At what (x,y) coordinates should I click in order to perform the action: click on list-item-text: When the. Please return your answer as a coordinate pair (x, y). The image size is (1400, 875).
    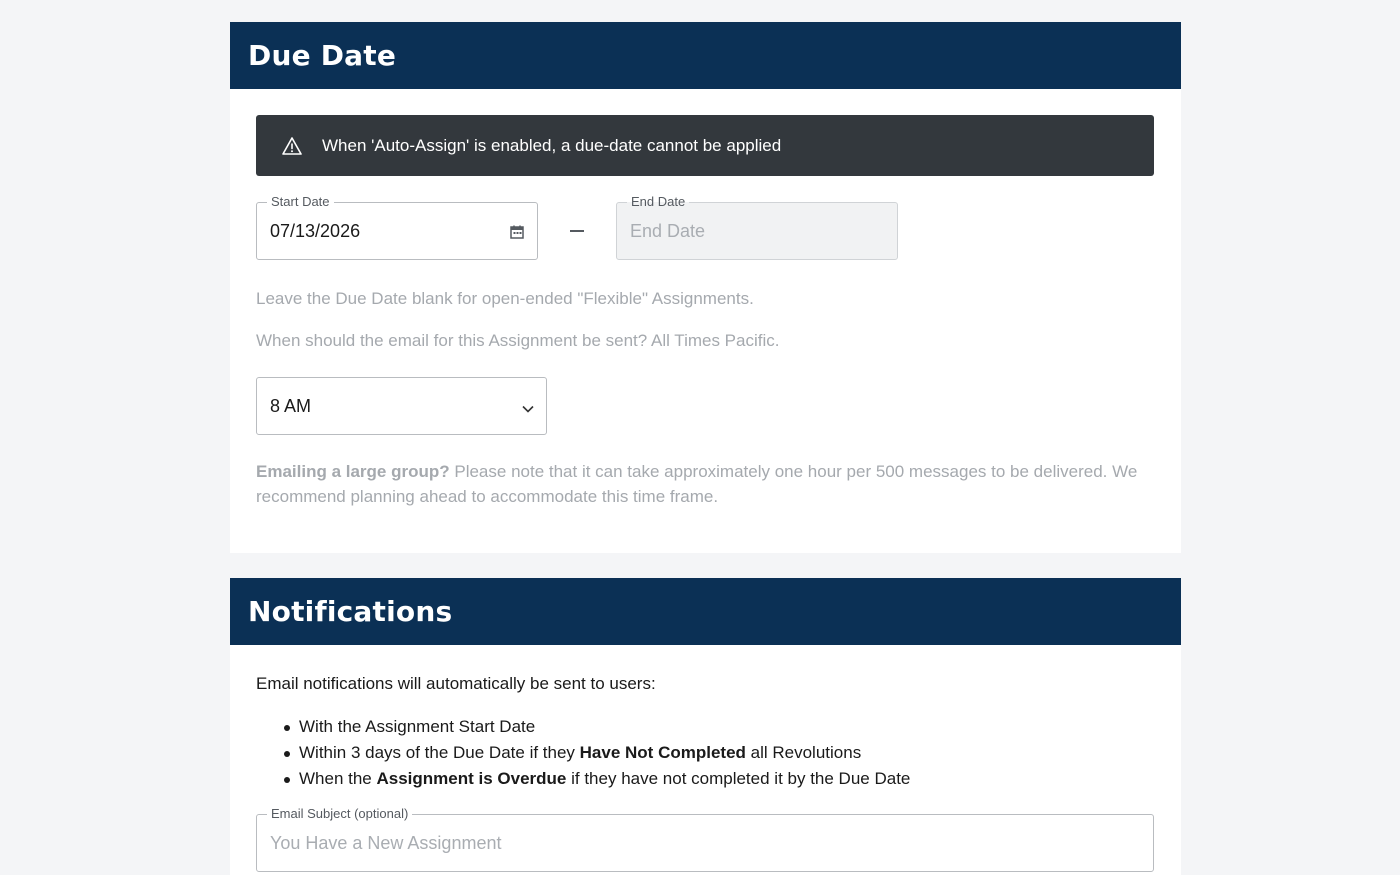
    Looking at the image, I should click on (338, 778).